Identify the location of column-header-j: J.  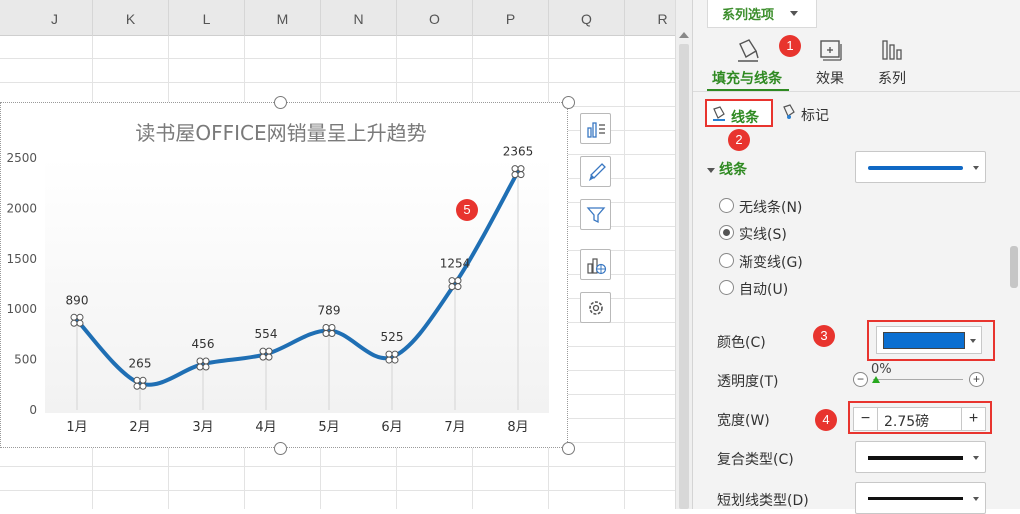
(55, 18).